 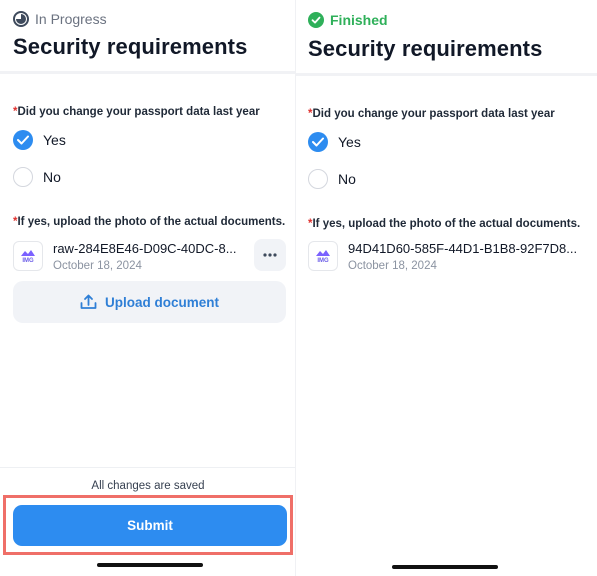 What do you see at coordinates (150, 525) in the screenshot?
I see `submit-button: Submit` at bounding box center [150, 525].